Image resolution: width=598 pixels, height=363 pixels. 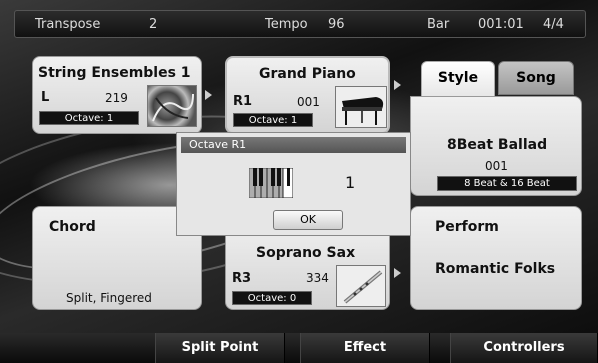 I want to click on style-number: 001, so click(x=496, y=166).